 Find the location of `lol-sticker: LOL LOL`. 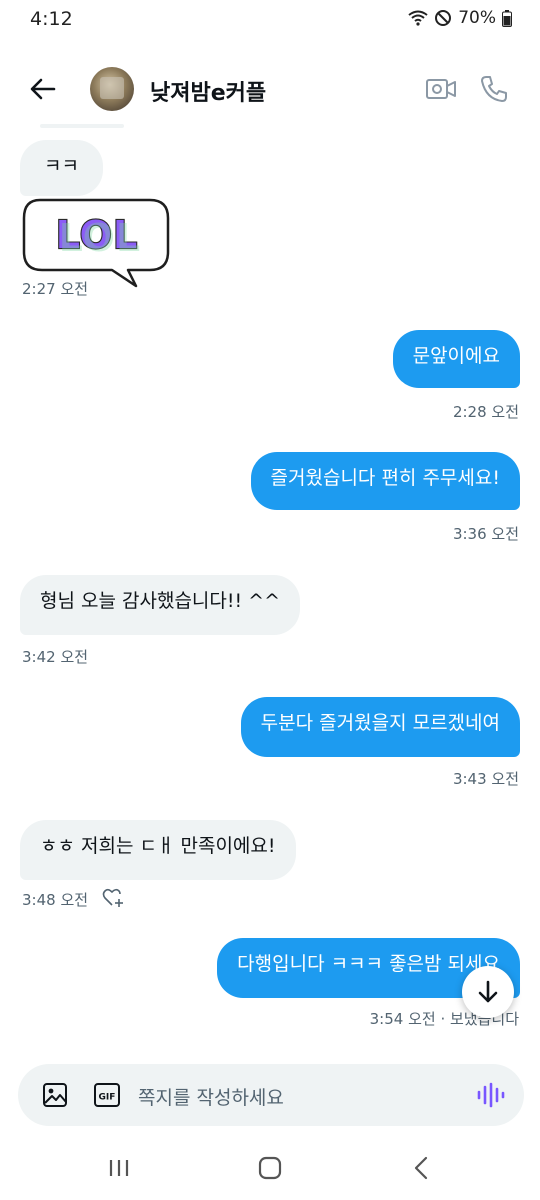

lol-sticker: LOL LOL is located at coordinates (95, 242).